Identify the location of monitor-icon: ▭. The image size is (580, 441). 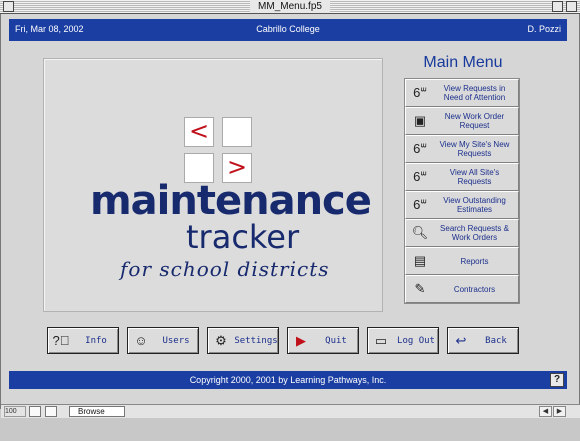
(381, 340).